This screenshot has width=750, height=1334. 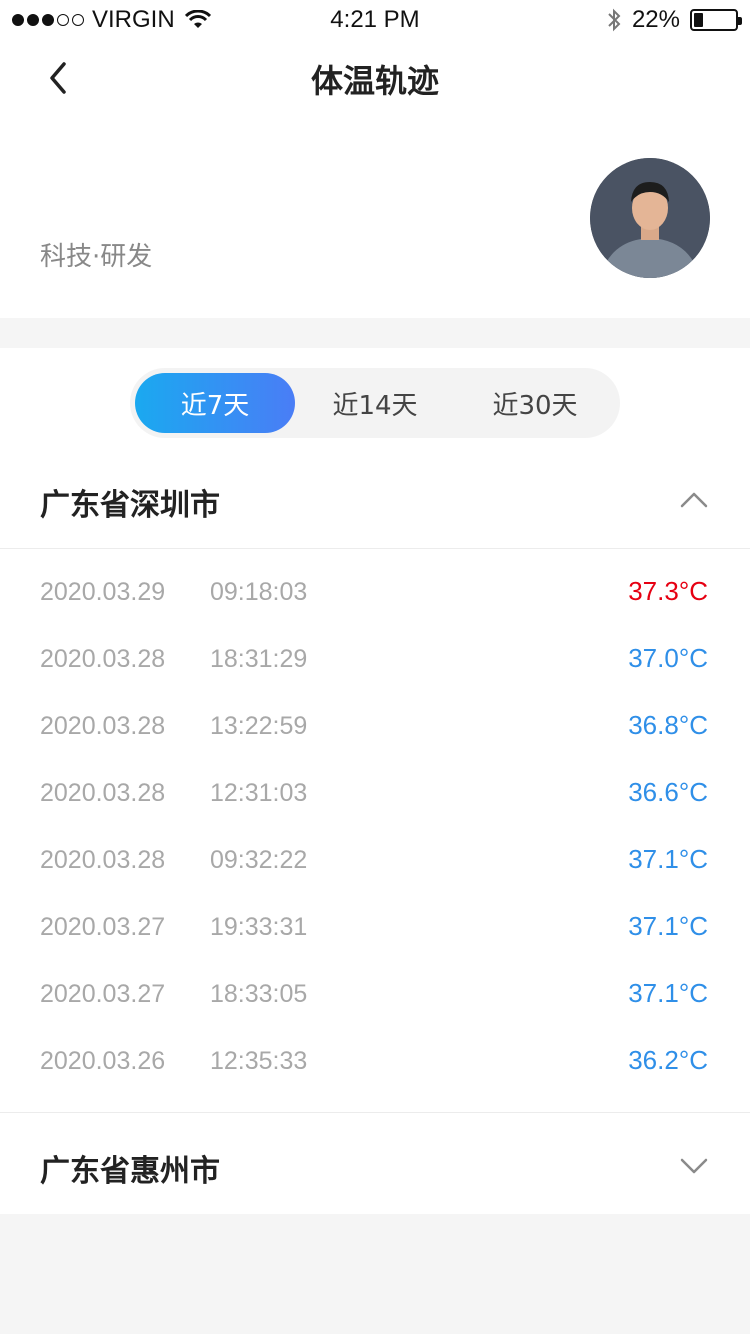 I want to click on group-header-shenzhen: 广东省深圳市, so click(x=375, y=499).